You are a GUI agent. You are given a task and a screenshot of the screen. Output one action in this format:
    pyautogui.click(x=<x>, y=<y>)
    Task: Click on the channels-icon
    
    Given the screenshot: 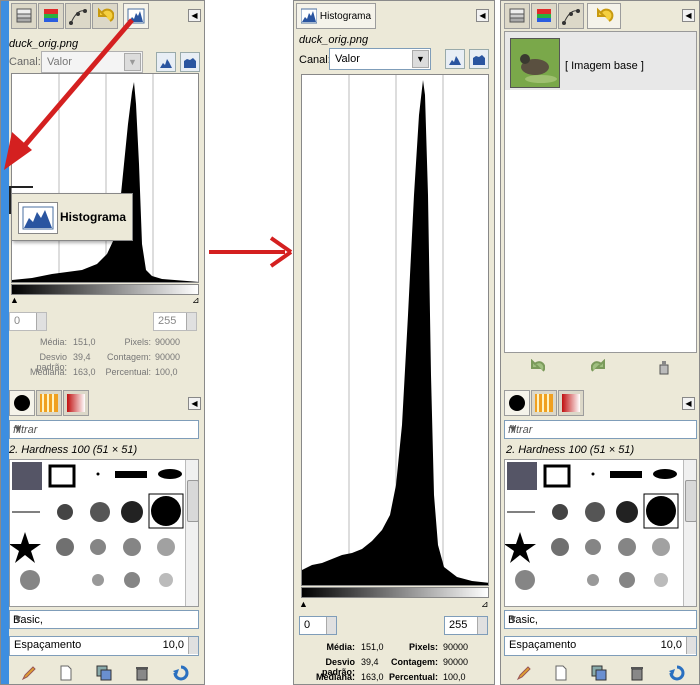 What is the action you would take?
    pyautogui.click(x=544, y=15)
    